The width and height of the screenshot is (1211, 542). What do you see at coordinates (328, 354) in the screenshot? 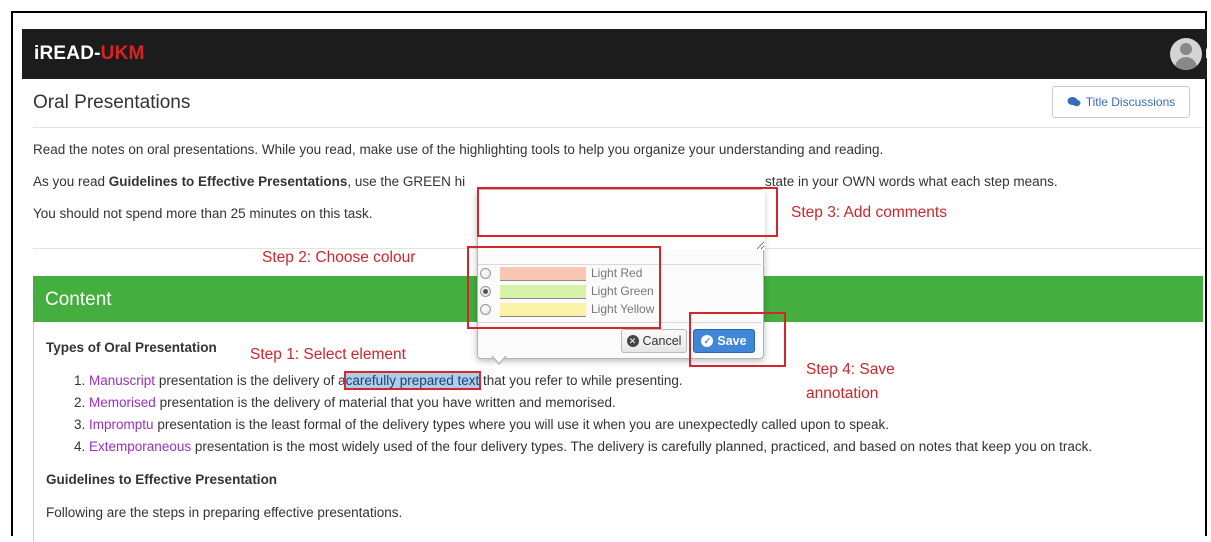
I see `step-1-annotation: Step 1: Select element` at bounding box center [328, 354].